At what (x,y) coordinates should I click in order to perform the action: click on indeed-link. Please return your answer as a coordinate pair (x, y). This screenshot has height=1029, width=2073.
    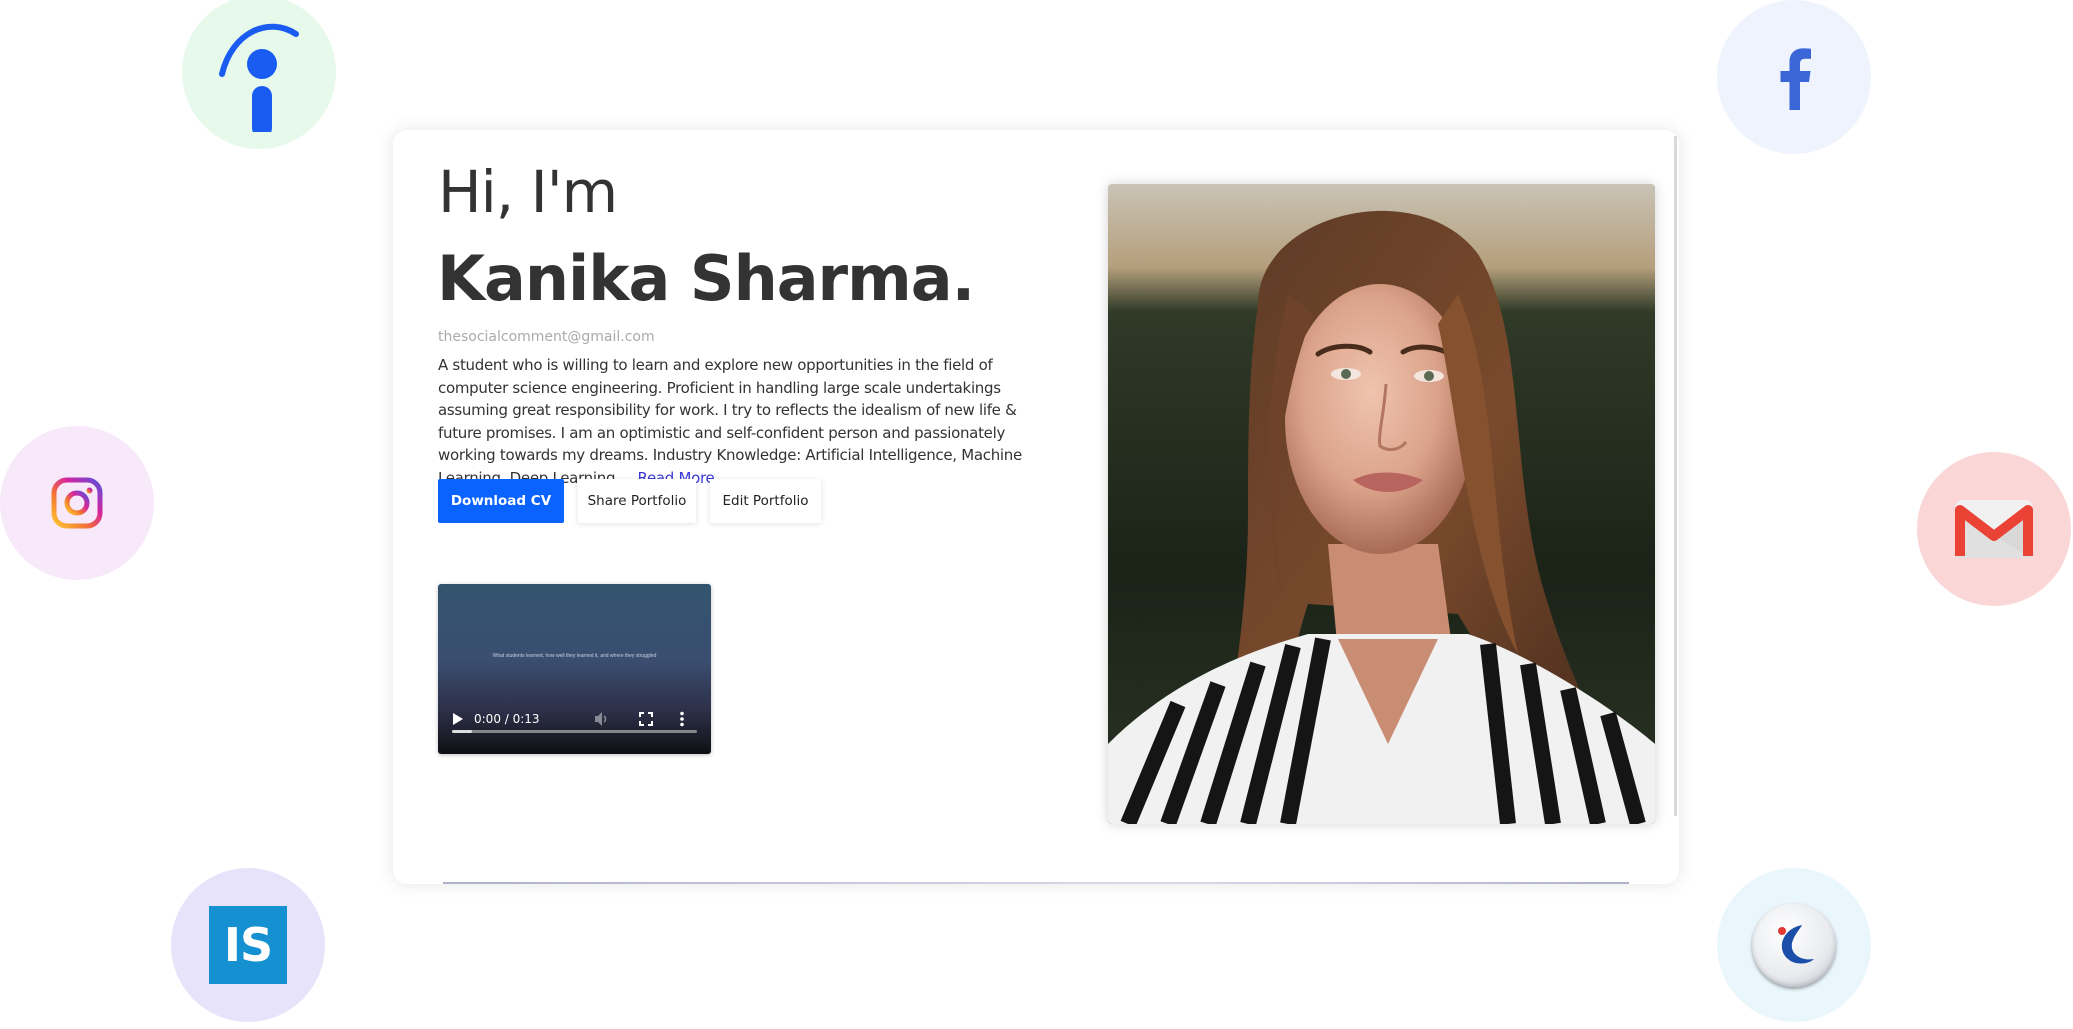
    Looking at the image, I should click on (259, 74).